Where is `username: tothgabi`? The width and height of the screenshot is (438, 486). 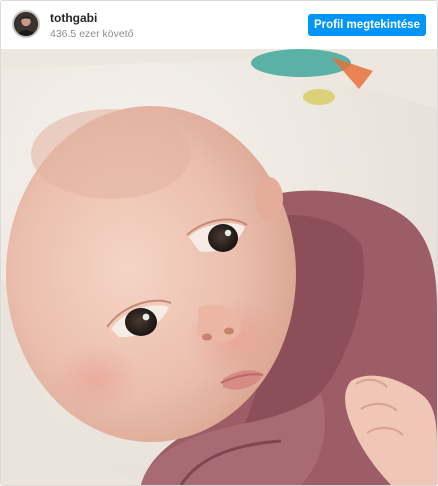 username: tothgabi is located at coordinates (91, 18).